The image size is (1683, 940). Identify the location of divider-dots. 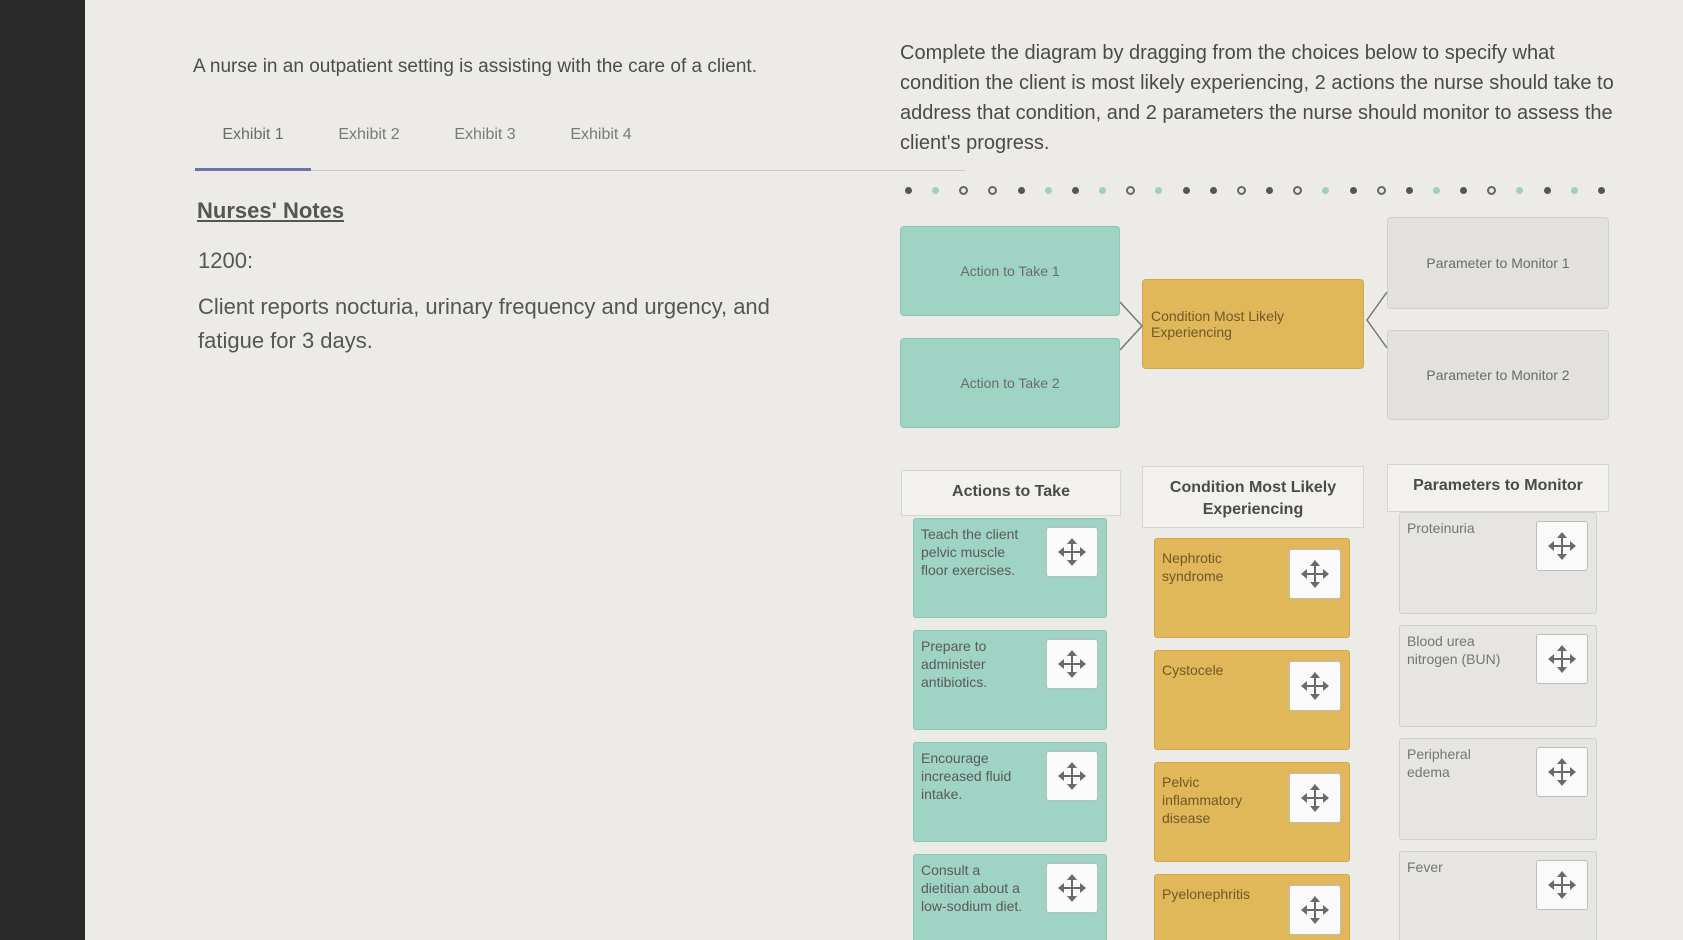
(1255, 190).